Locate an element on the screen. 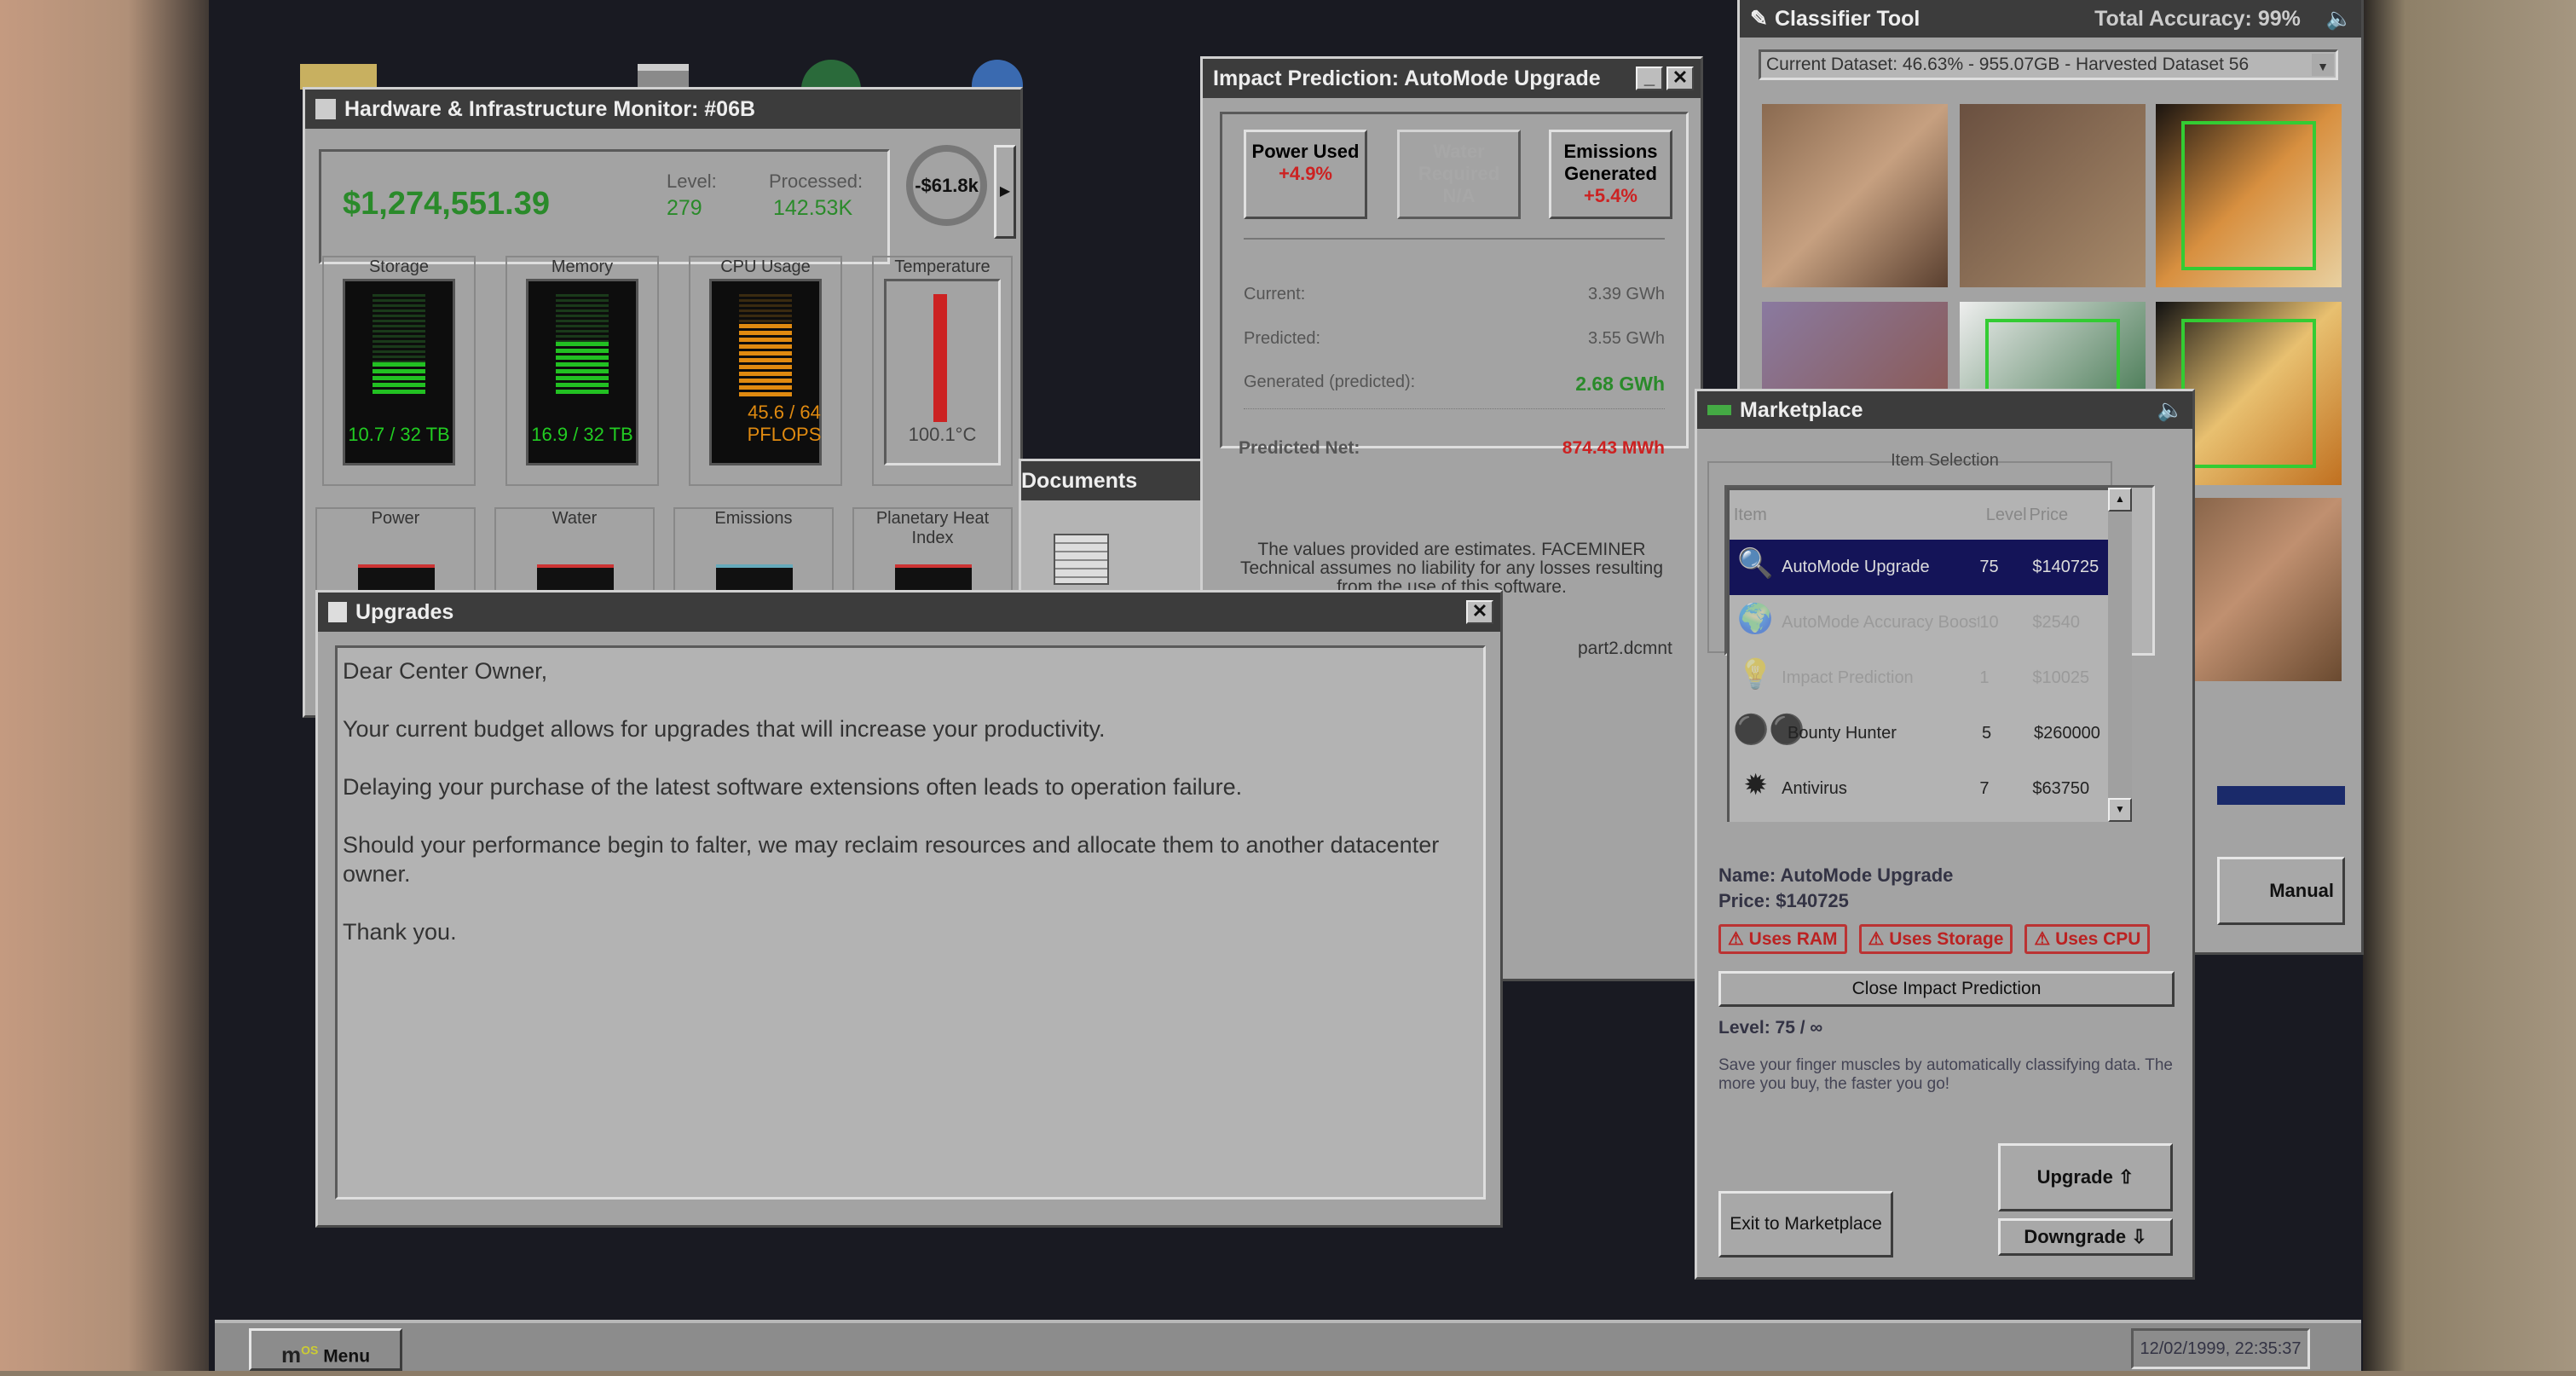 The image size is (2576, 1376). list-item: 💡 Impact Prediction 1 $10025 is located at coordinates (1919, 678).